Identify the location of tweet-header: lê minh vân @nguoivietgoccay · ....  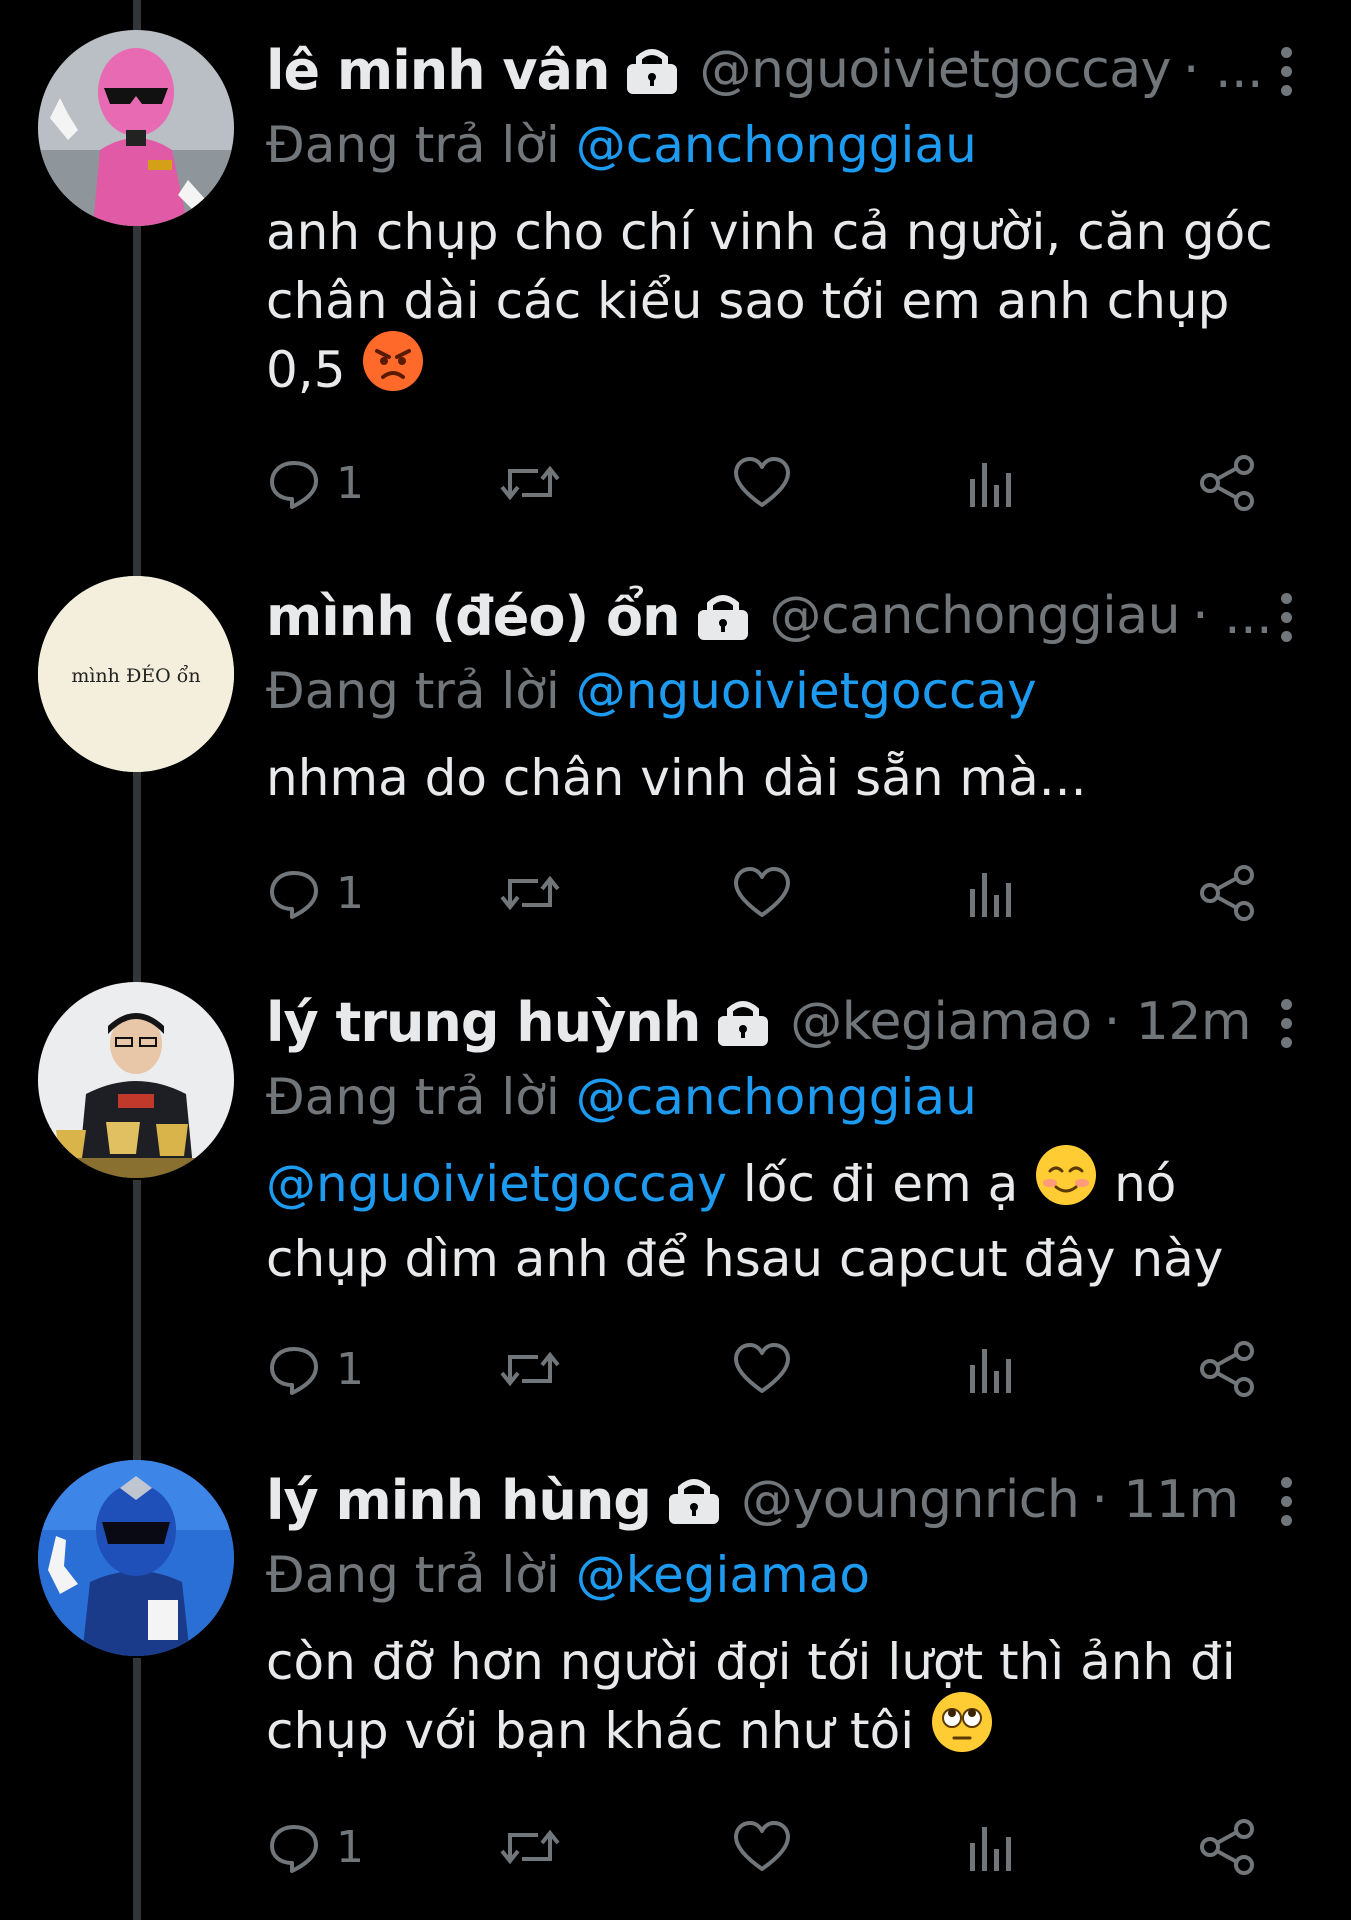
(786, 70).